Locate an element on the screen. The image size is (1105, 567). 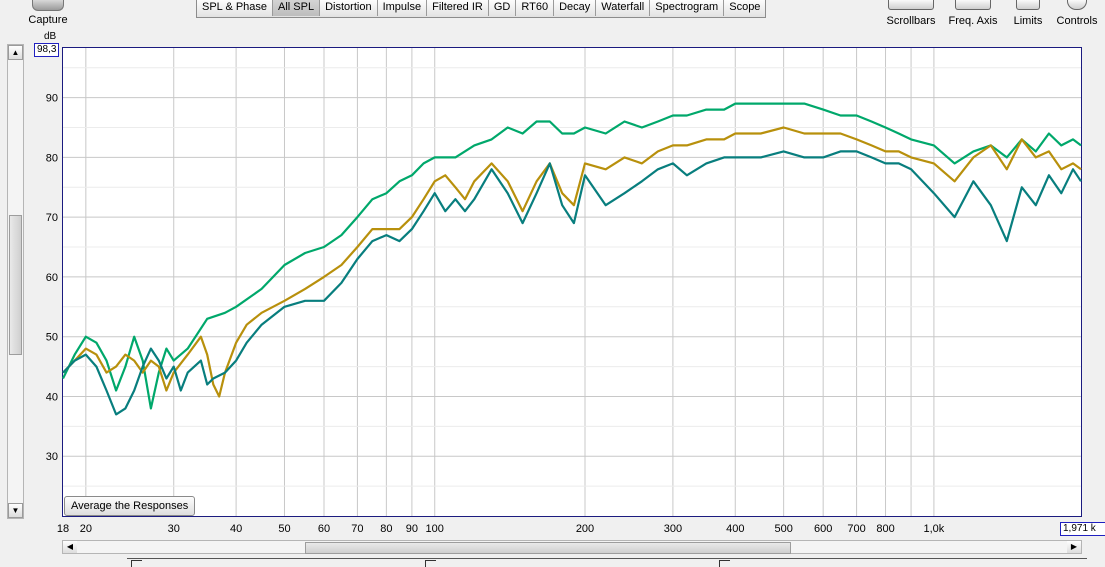
horizontal-scrollbar: ◀ ▶ is located at coordinates (572, 547).